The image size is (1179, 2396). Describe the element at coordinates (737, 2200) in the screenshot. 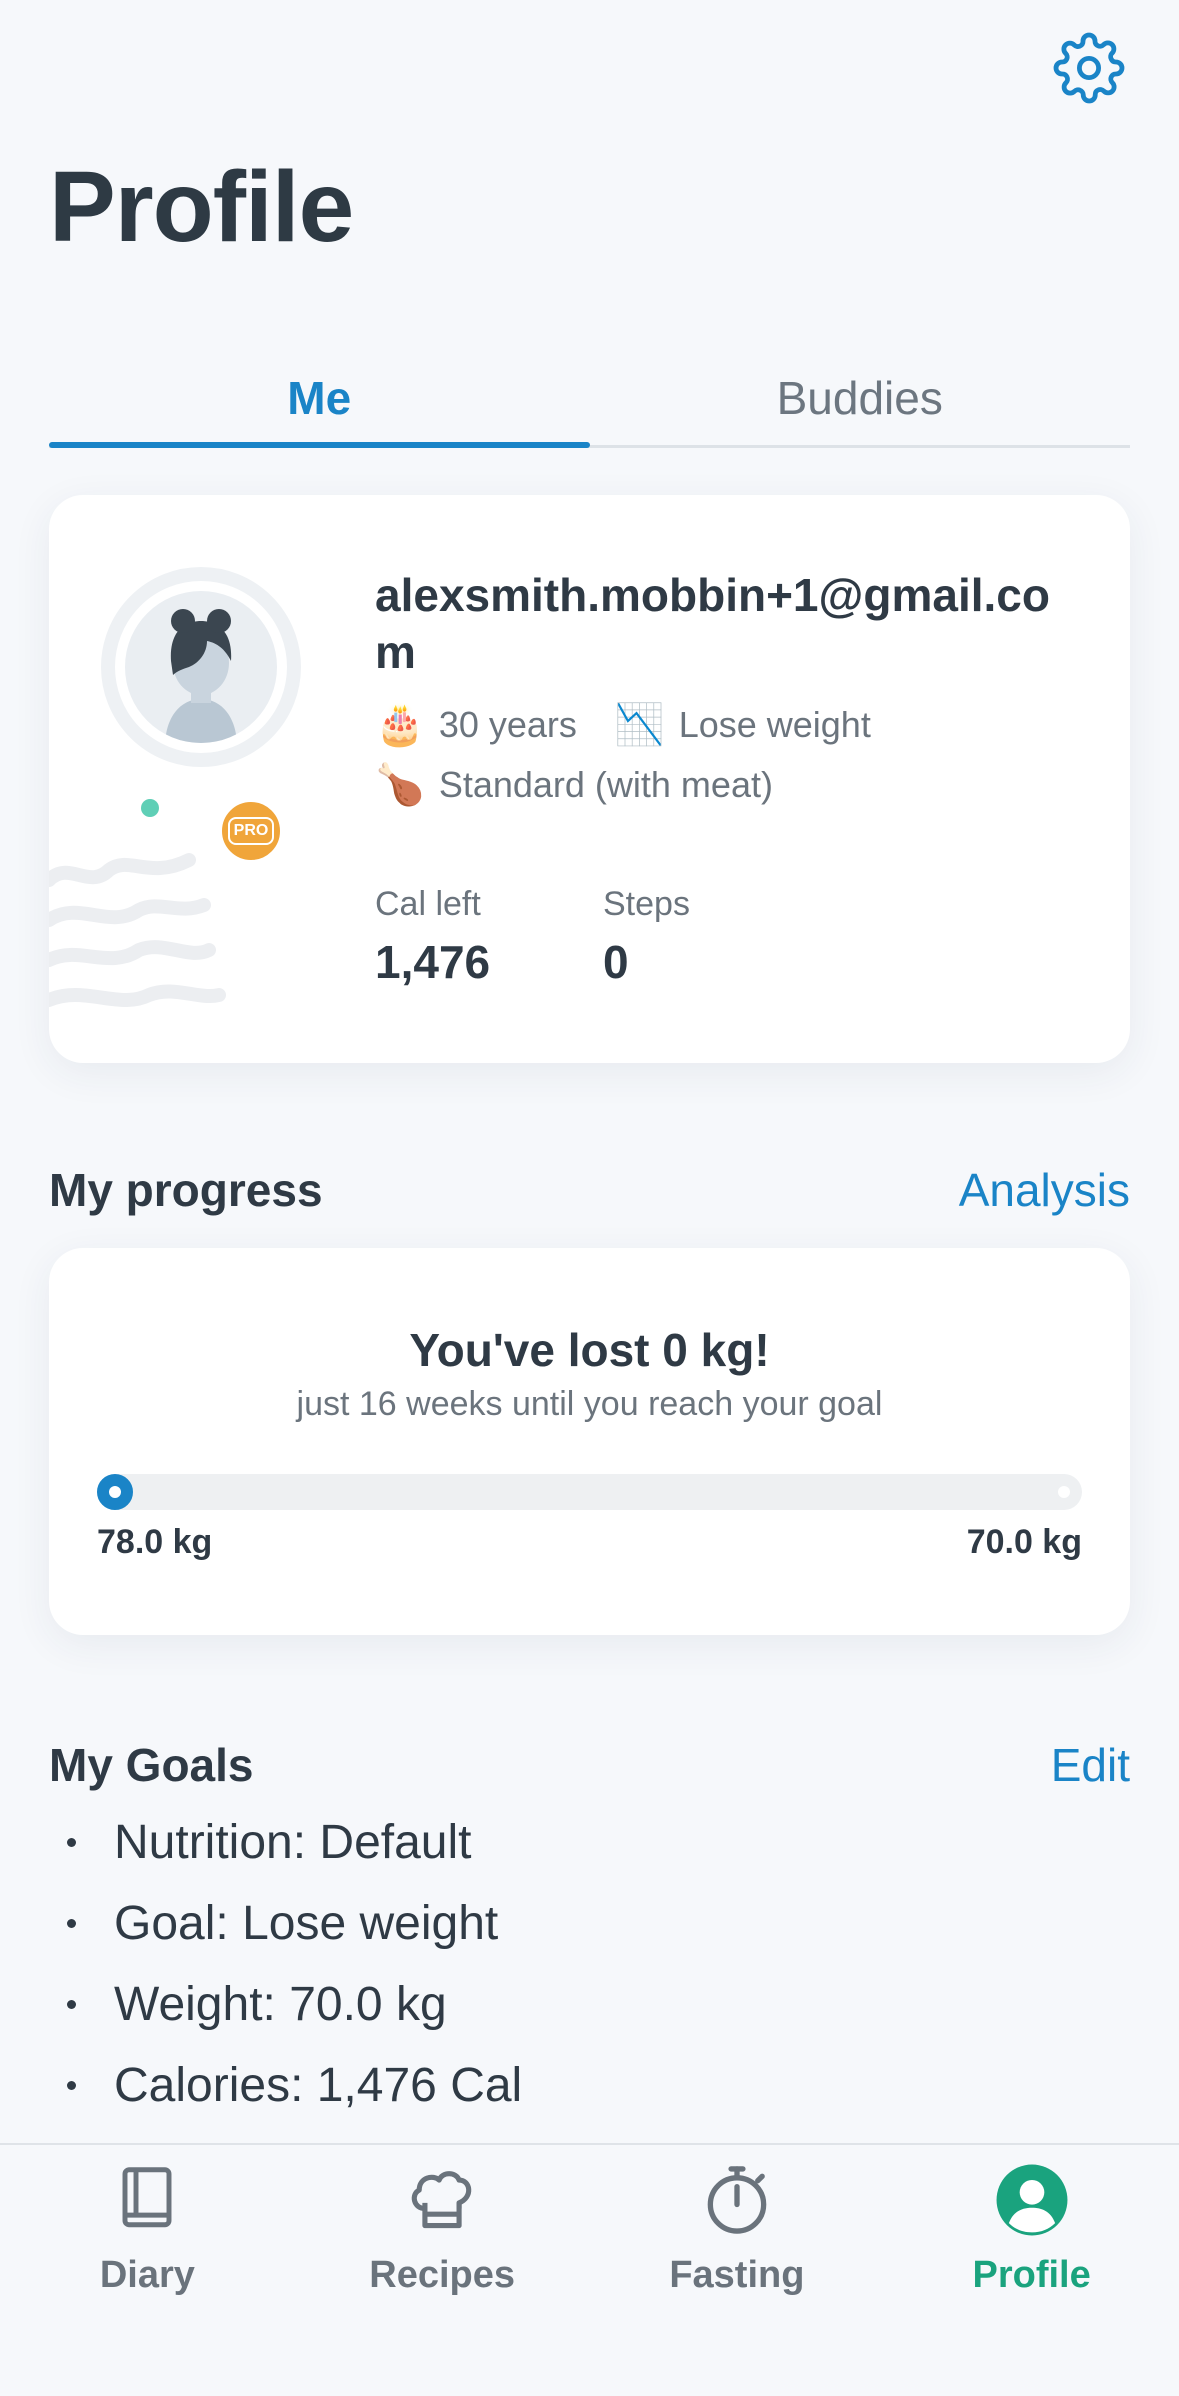

I see `stopwatch-icon` at that location.